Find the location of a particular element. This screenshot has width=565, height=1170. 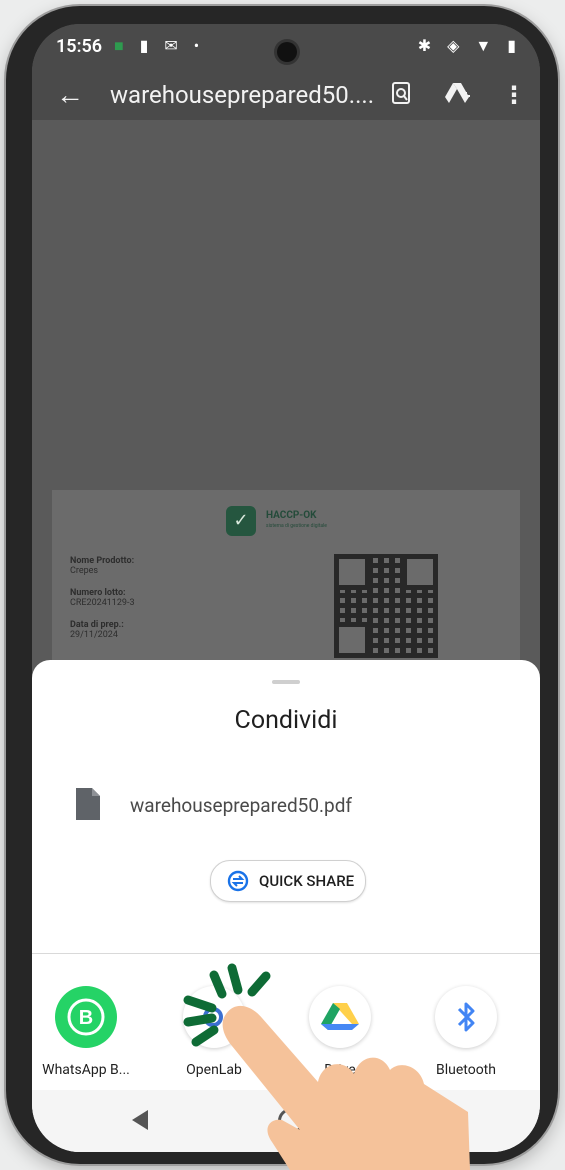

wifi-status-icon: ▼ is located at coordinates (486, 45).